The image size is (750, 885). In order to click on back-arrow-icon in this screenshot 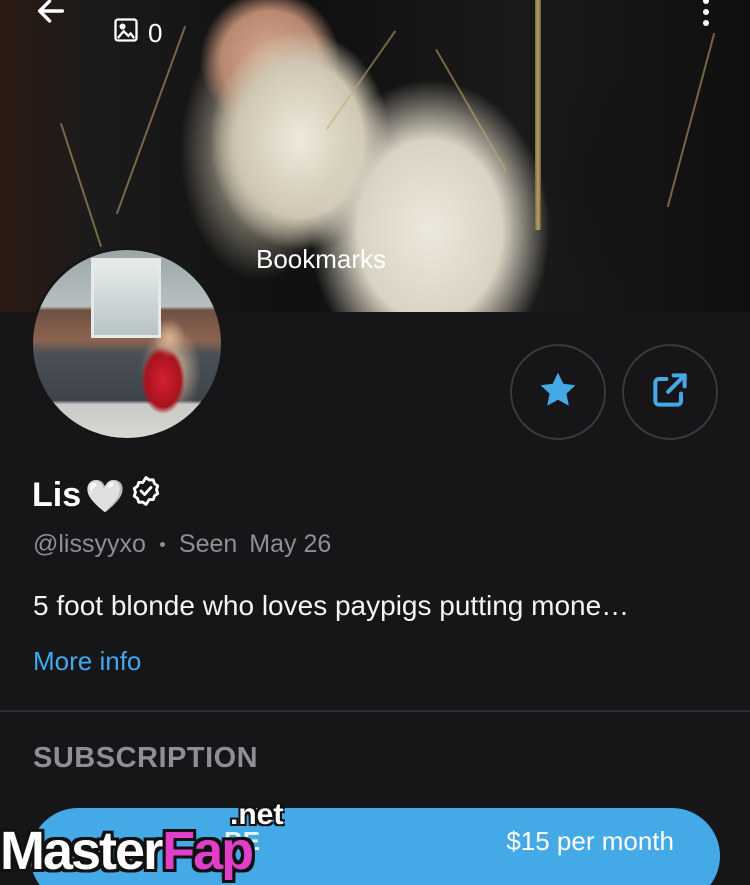, I will do `click(51, 17)`.